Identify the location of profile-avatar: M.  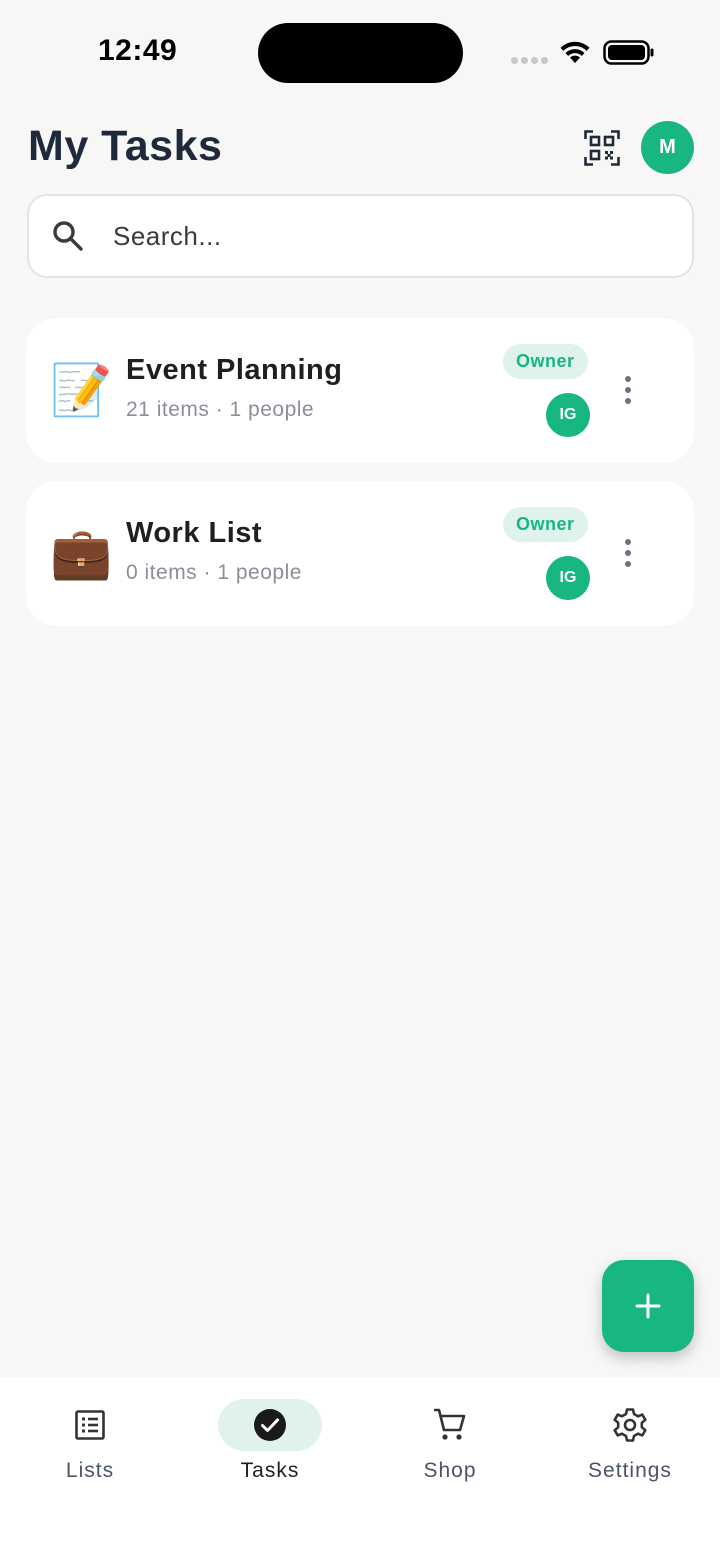
(667, 147).